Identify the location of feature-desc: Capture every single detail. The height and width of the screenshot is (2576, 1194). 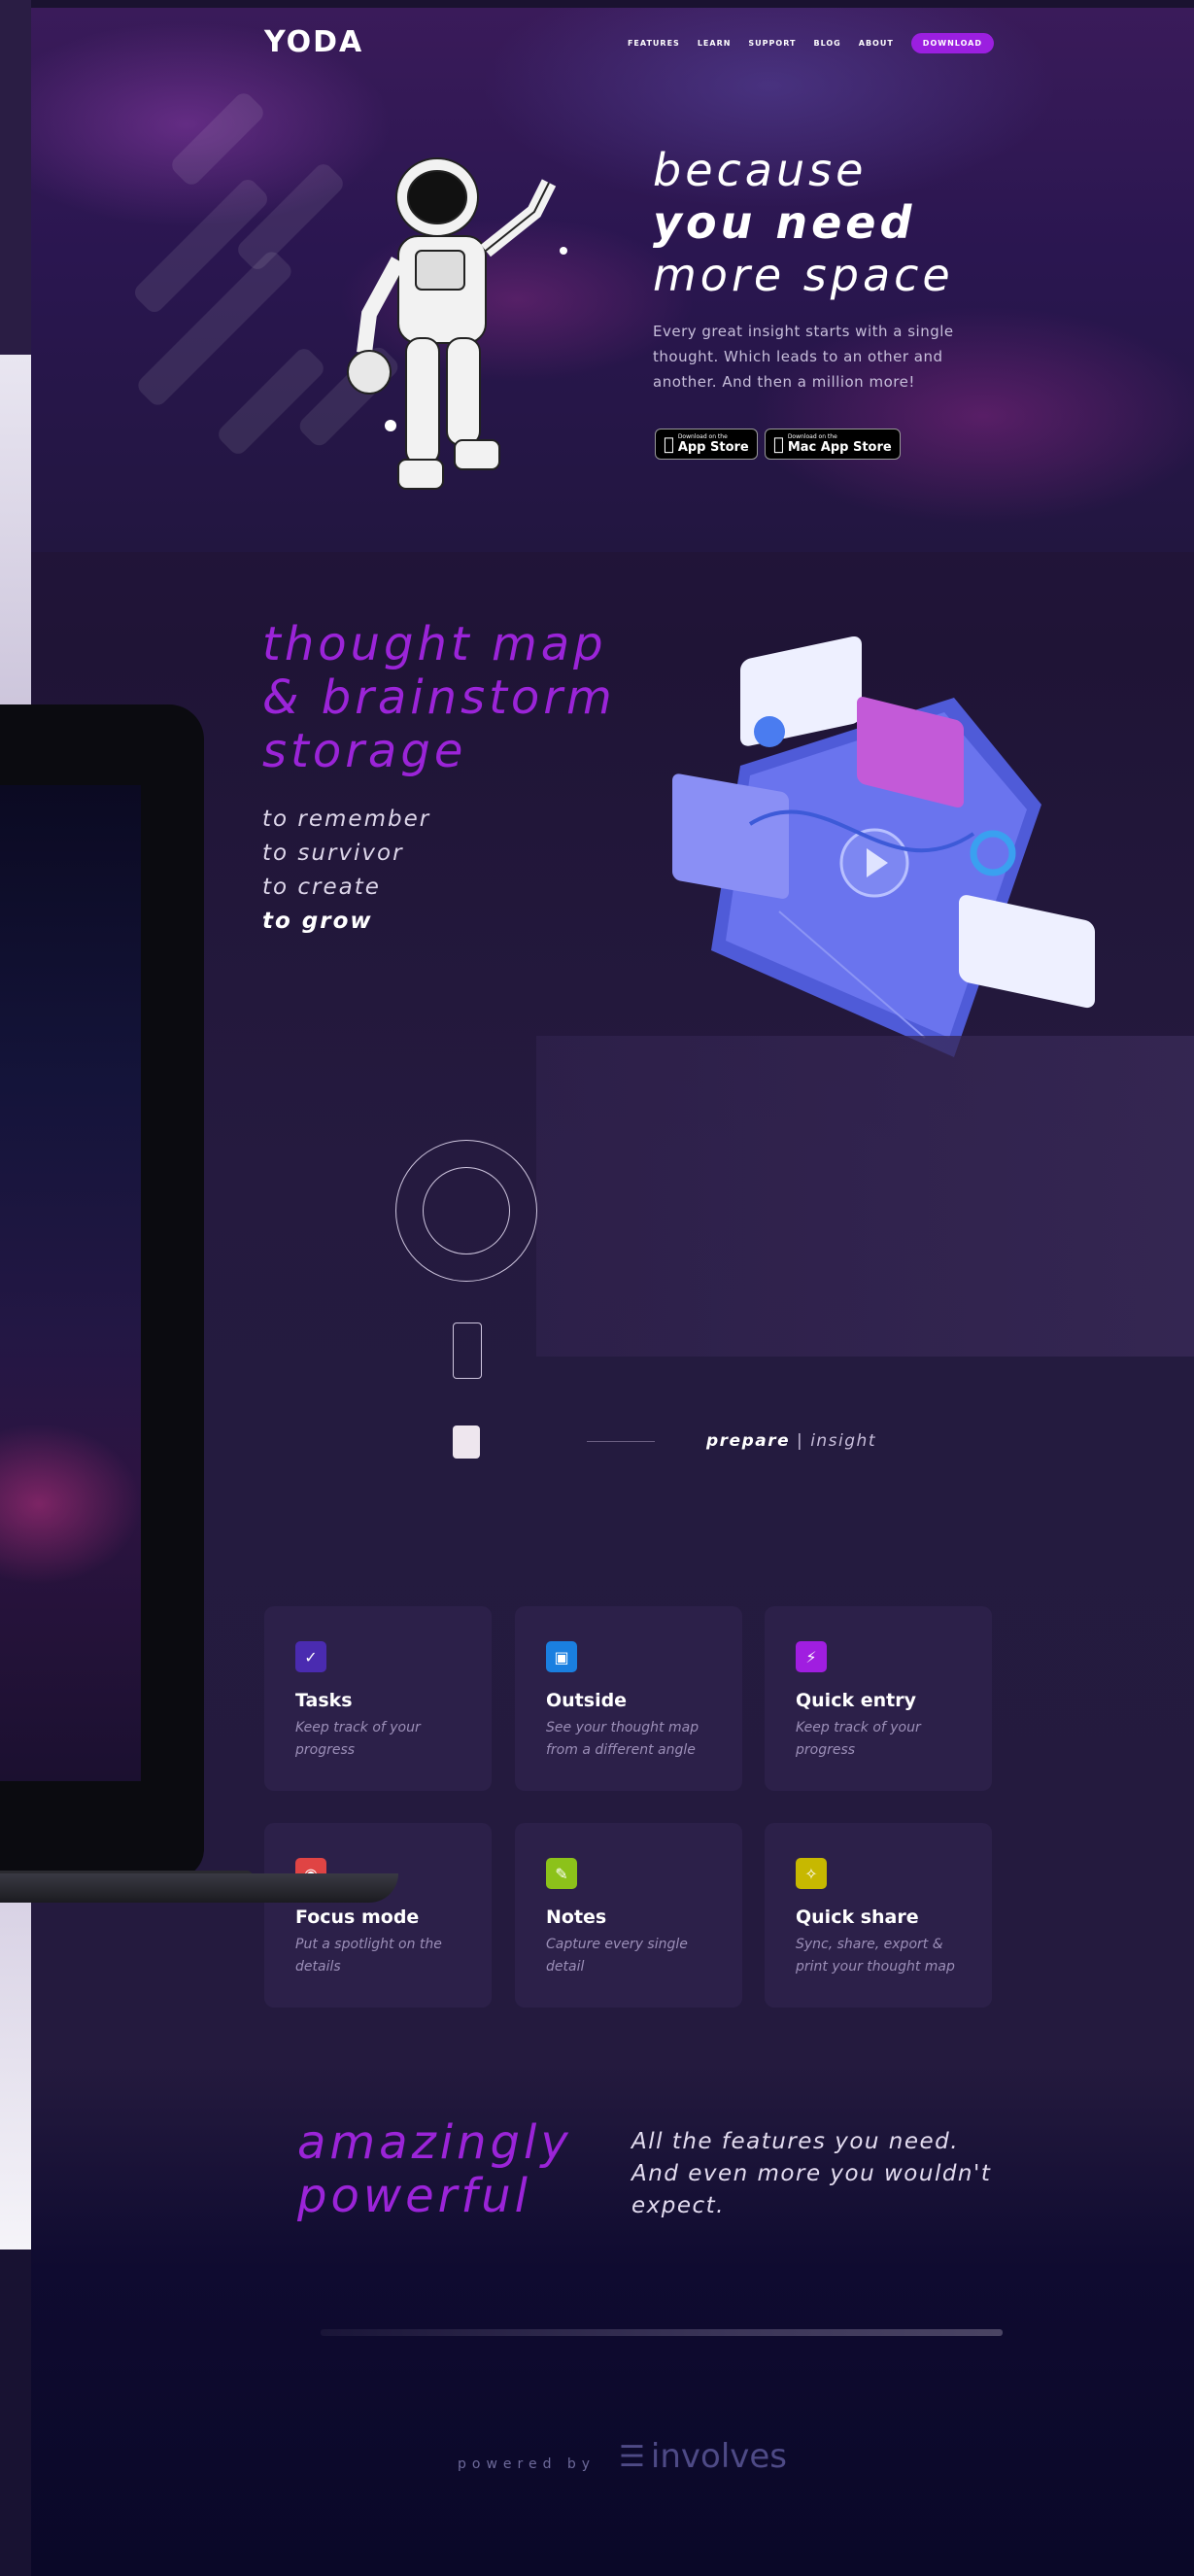
(617, 1956).